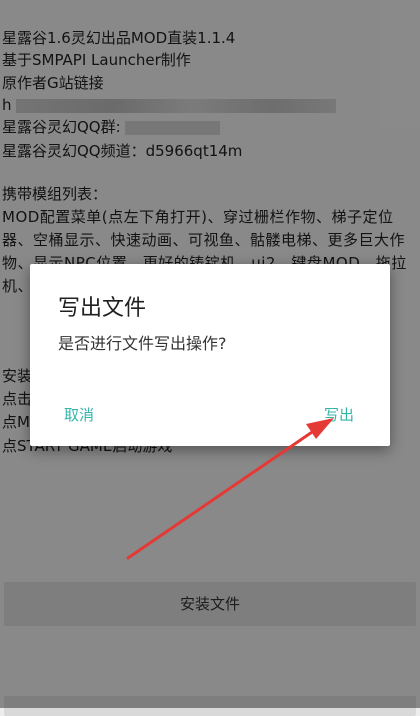 The image size is (420, 716). Describe the element at coordinates (320, 428) in the screenshot. I see `annotation-arrow-head` at that location.